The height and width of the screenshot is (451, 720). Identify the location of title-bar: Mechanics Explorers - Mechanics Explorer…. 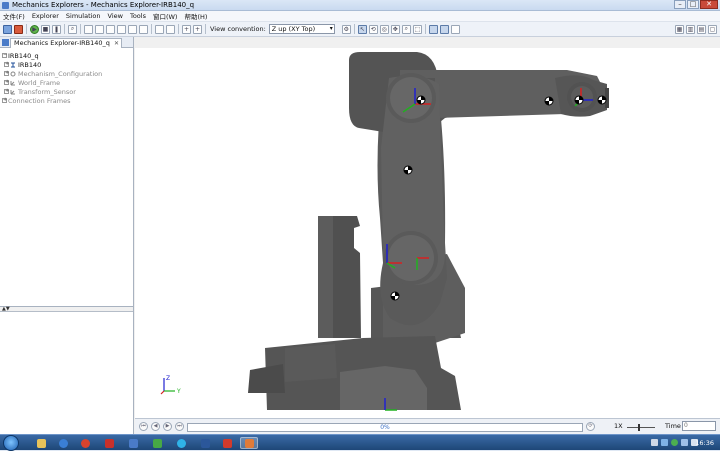
(360, 5).